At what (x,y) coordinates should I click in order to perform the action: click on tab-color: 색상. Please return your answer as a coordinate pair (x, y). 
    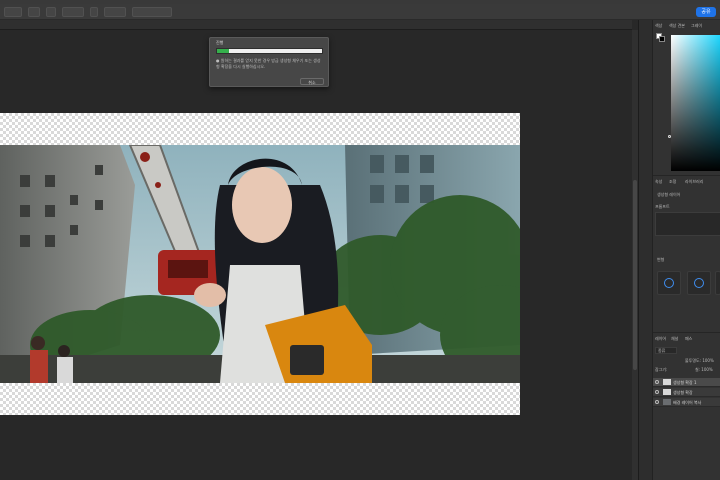
    Looking at the image, I should click on (658, 26).